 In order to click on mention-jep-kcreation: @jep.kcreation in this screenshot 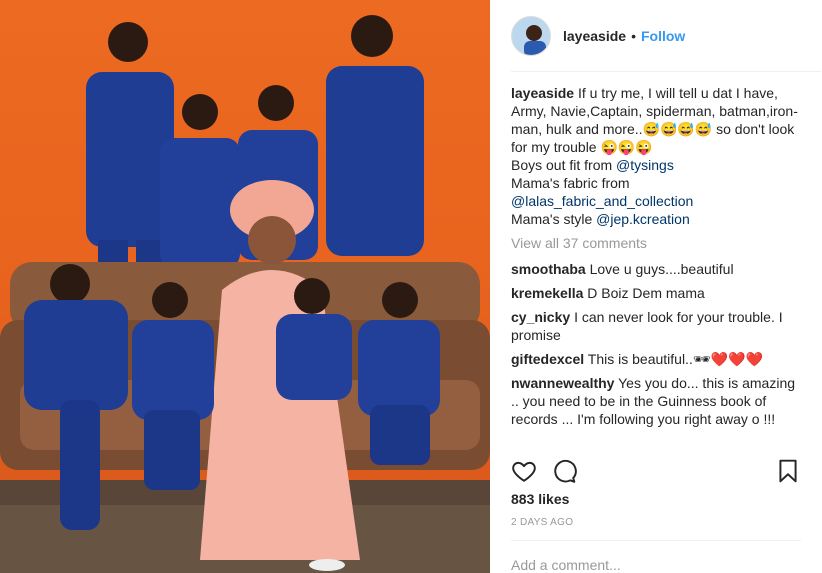, I will do `click(643, 219)`.